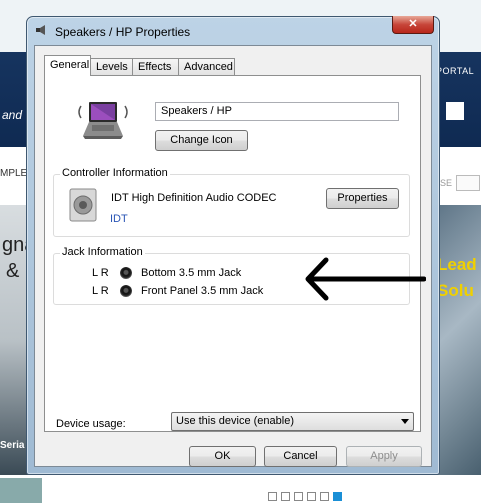 The width and height of the screenshot is (481, 503). What do you see at coordinates (119, 219) in the screenshot?
I see `vendor-link: IDT` at bounding box center [119, 219].